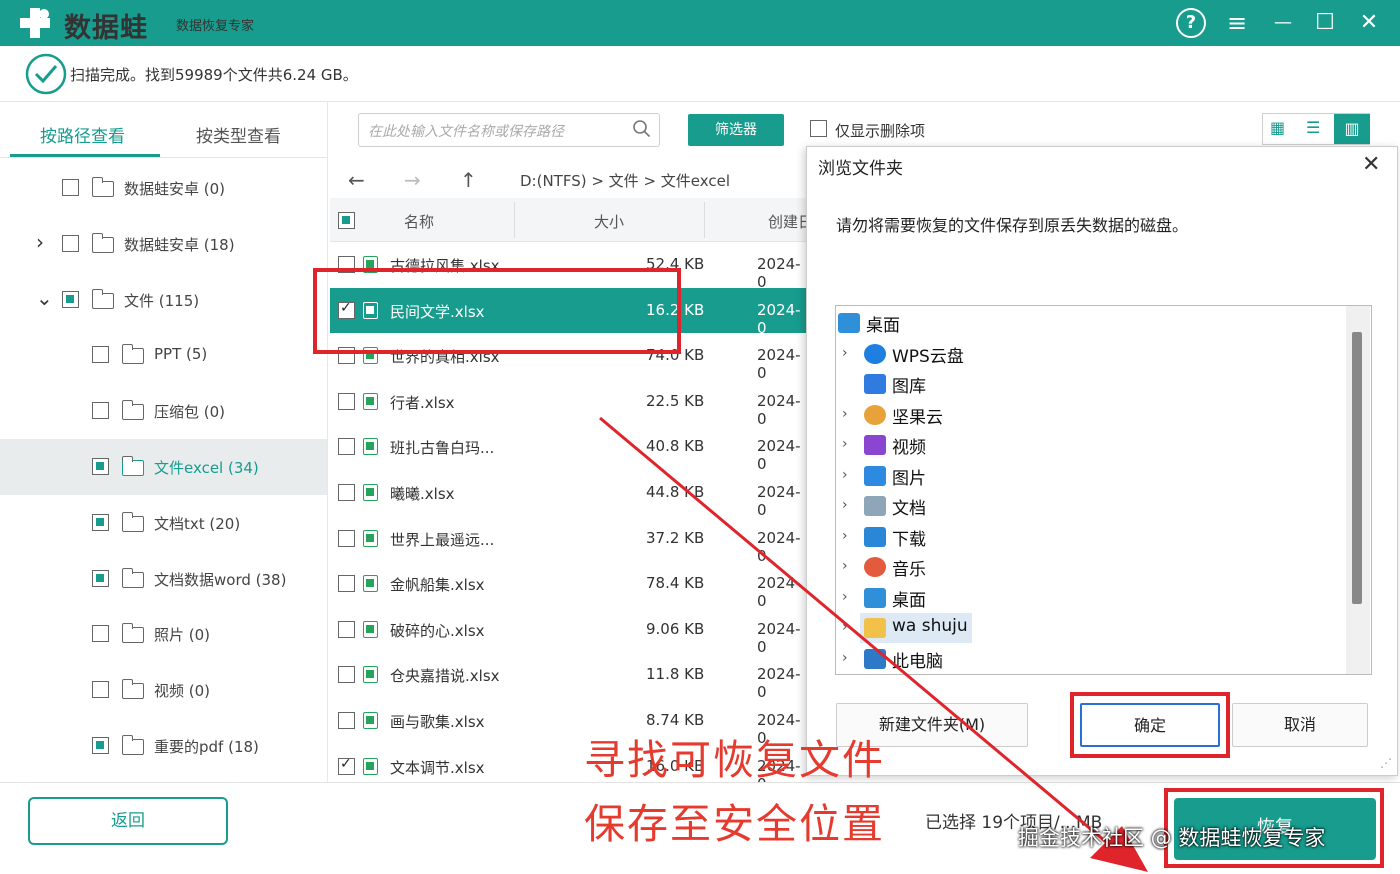 This screenshot has height=874, width=1400. Describe the element at coordinates (734, 824) in the screenshot. I see `overlay-caption-line2: 保存至安全位置` at that location.